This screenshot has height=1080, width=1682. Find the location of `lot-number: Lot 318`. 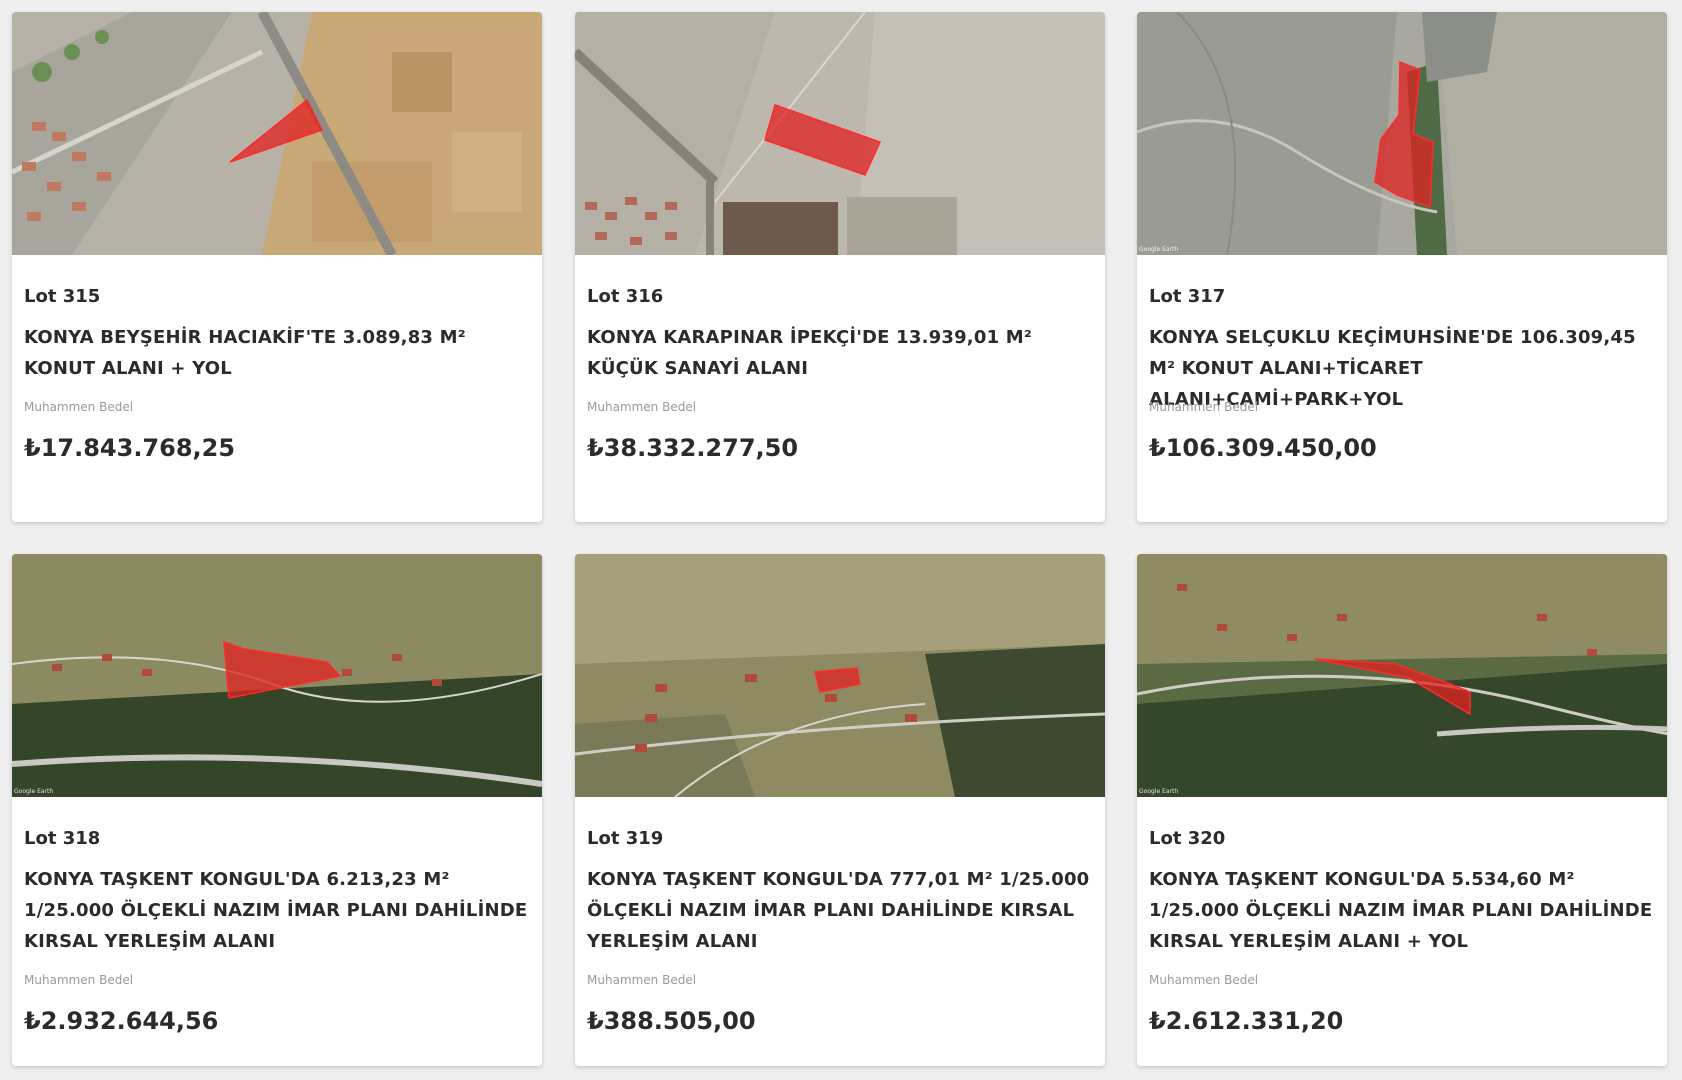

lot-number: Lot 318 is located at coordinates (62, 838).